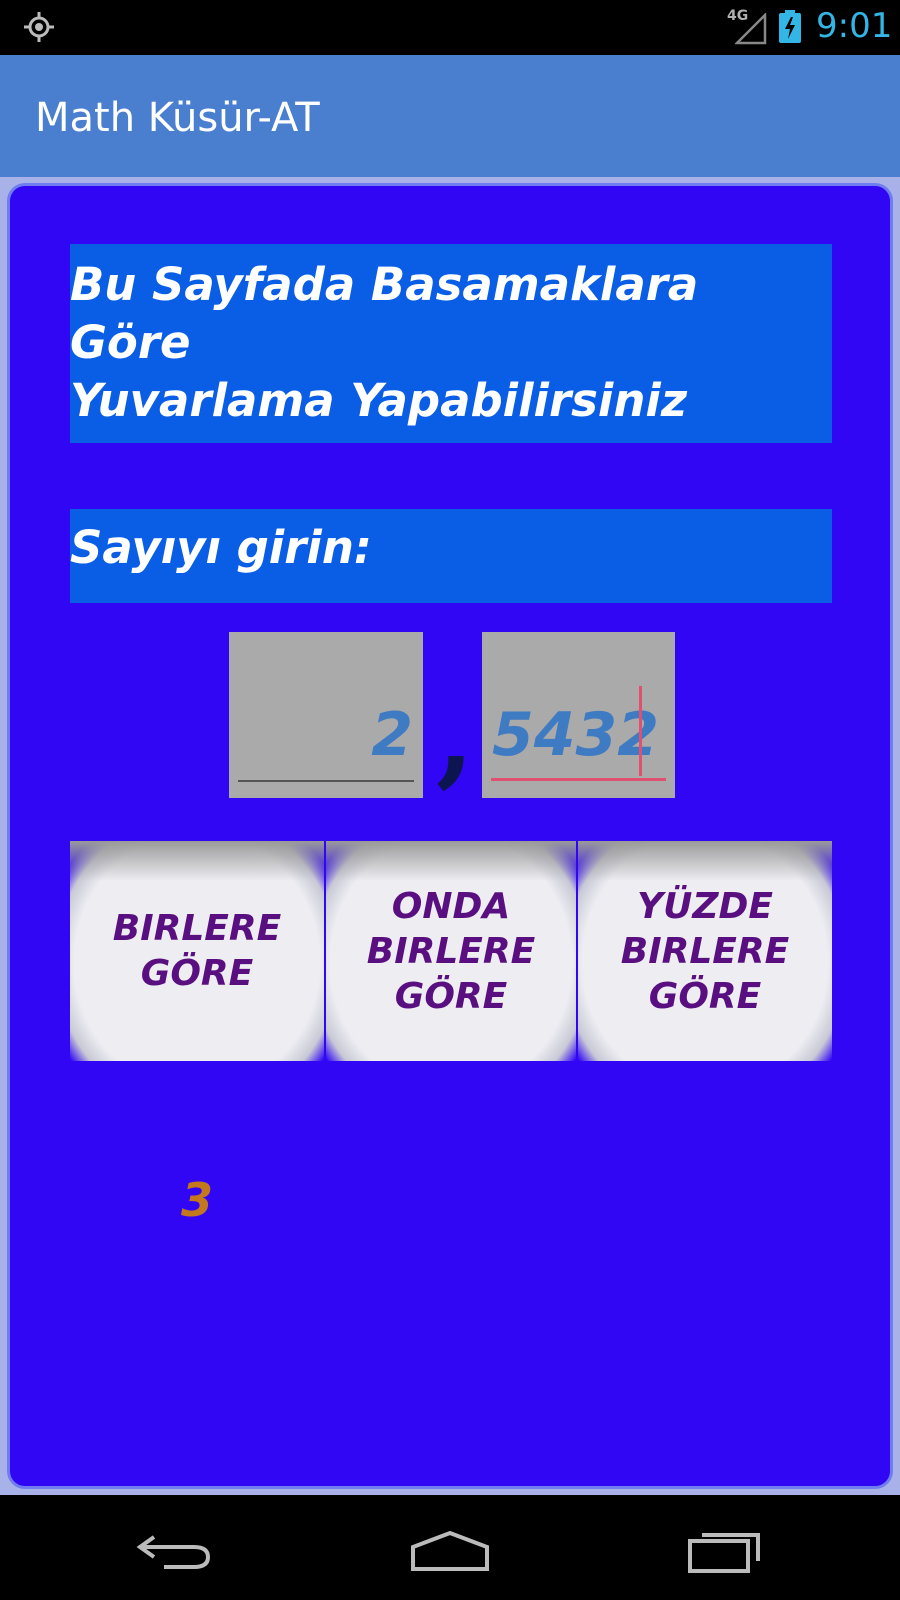  I want to click on round-to-tenths-button: ONDA BIRLERE GÖRE, so click(451, 951).